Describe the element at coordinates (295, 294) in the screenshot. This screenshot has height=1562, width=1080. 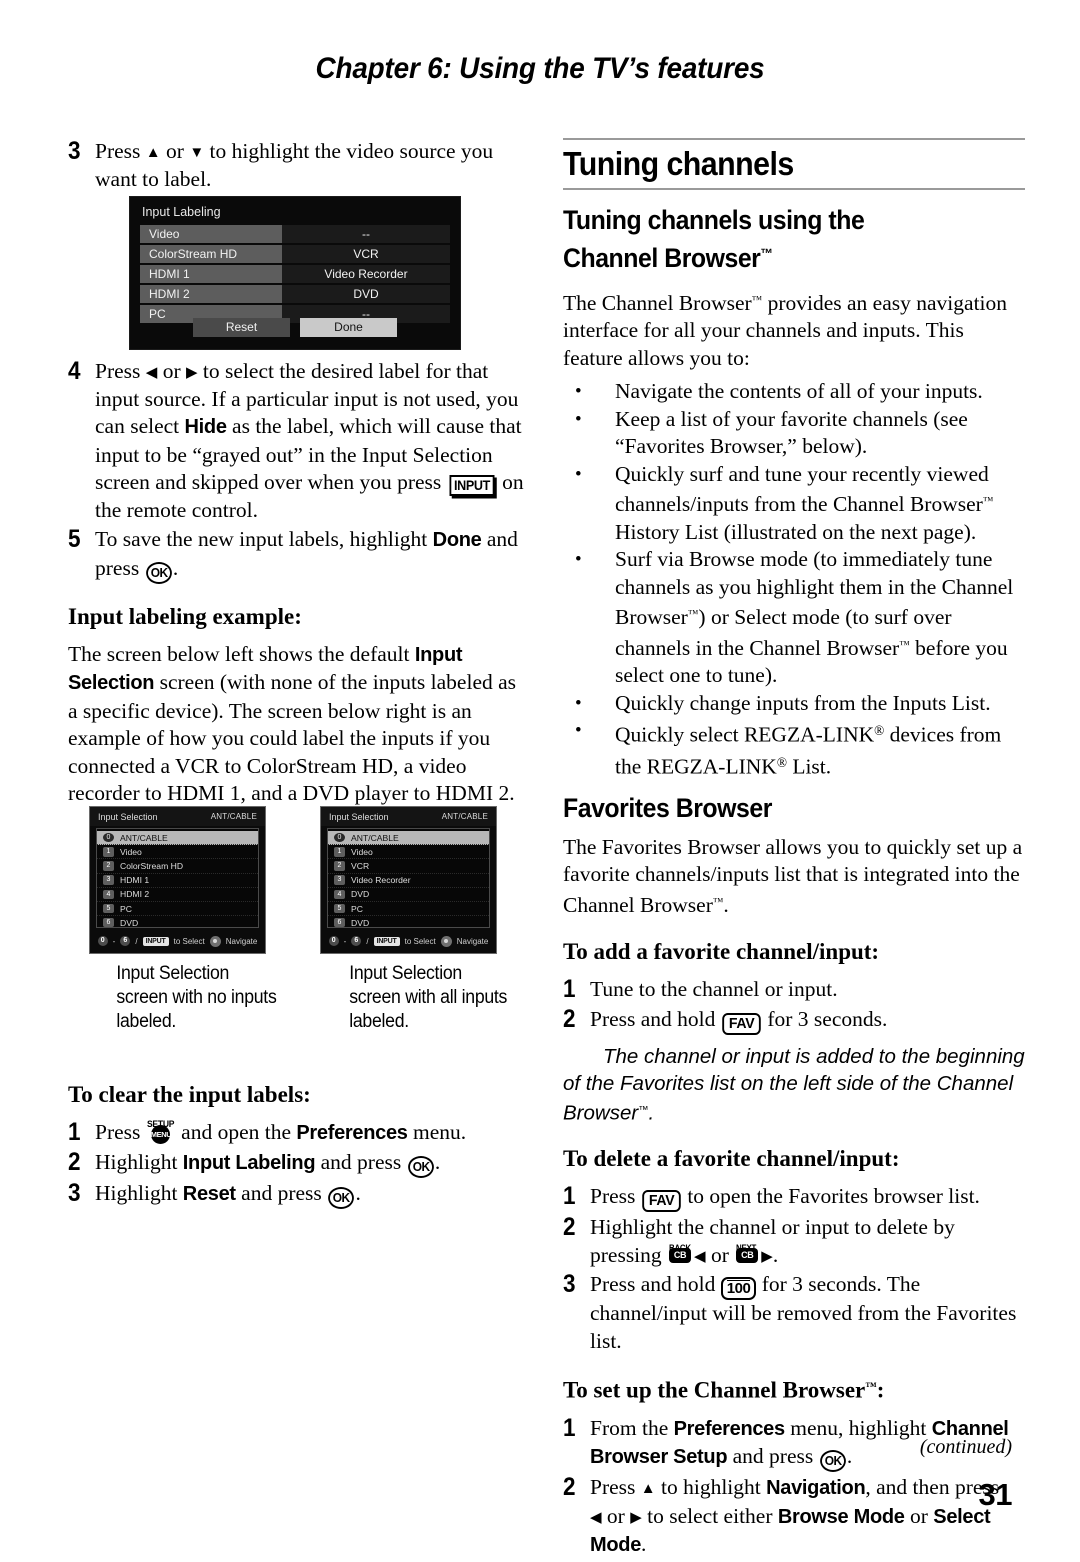
I see `table-row: HDMI 2 DVD` at that location.